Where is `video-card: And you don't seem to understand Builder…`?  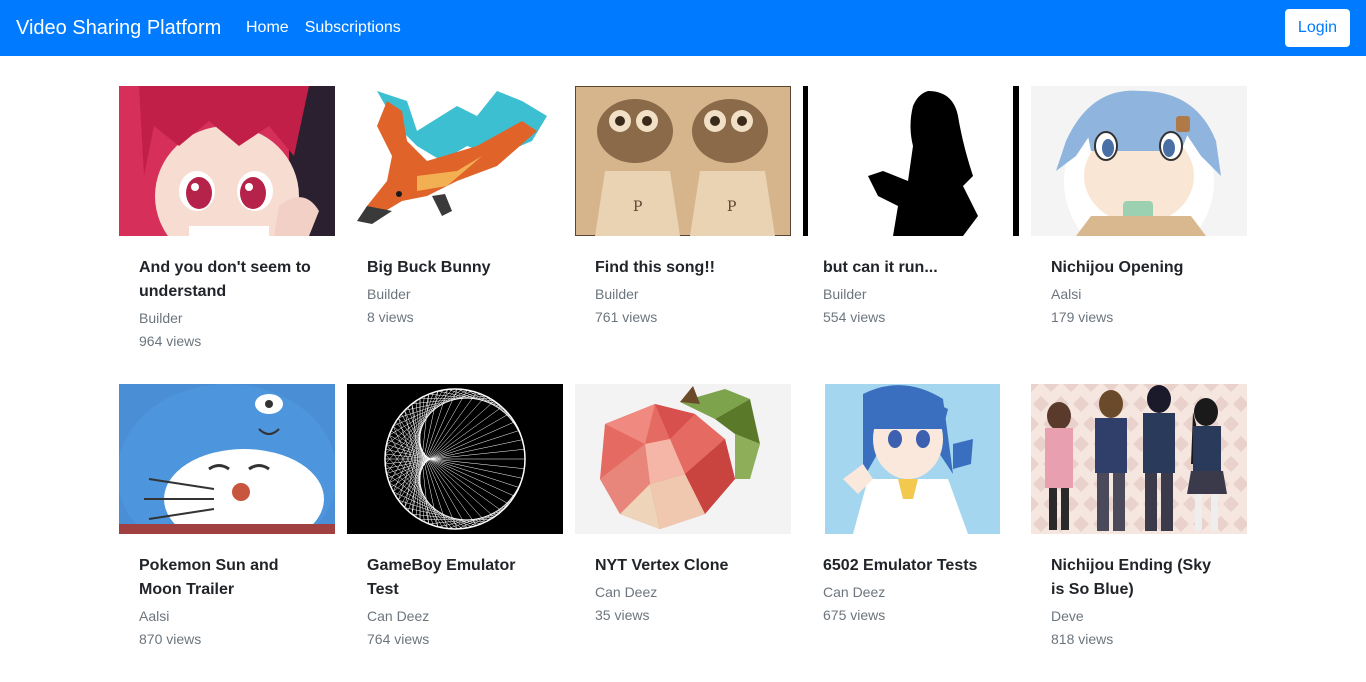 video-card: And you don't seem to understand Builder… is located at coordinates (227, 235).